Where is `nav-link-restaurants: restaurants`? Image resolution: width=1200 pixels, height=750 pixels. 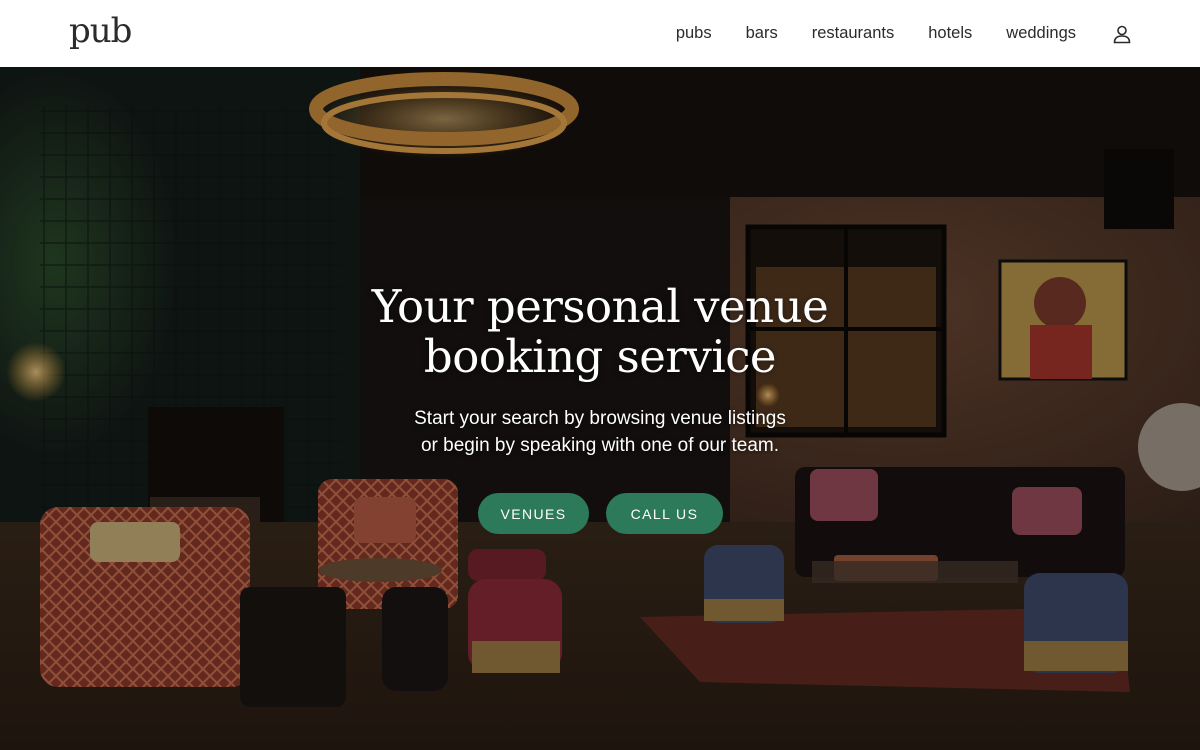
nav-link-restaurants: restaurants is located at coordinates (853, 33).